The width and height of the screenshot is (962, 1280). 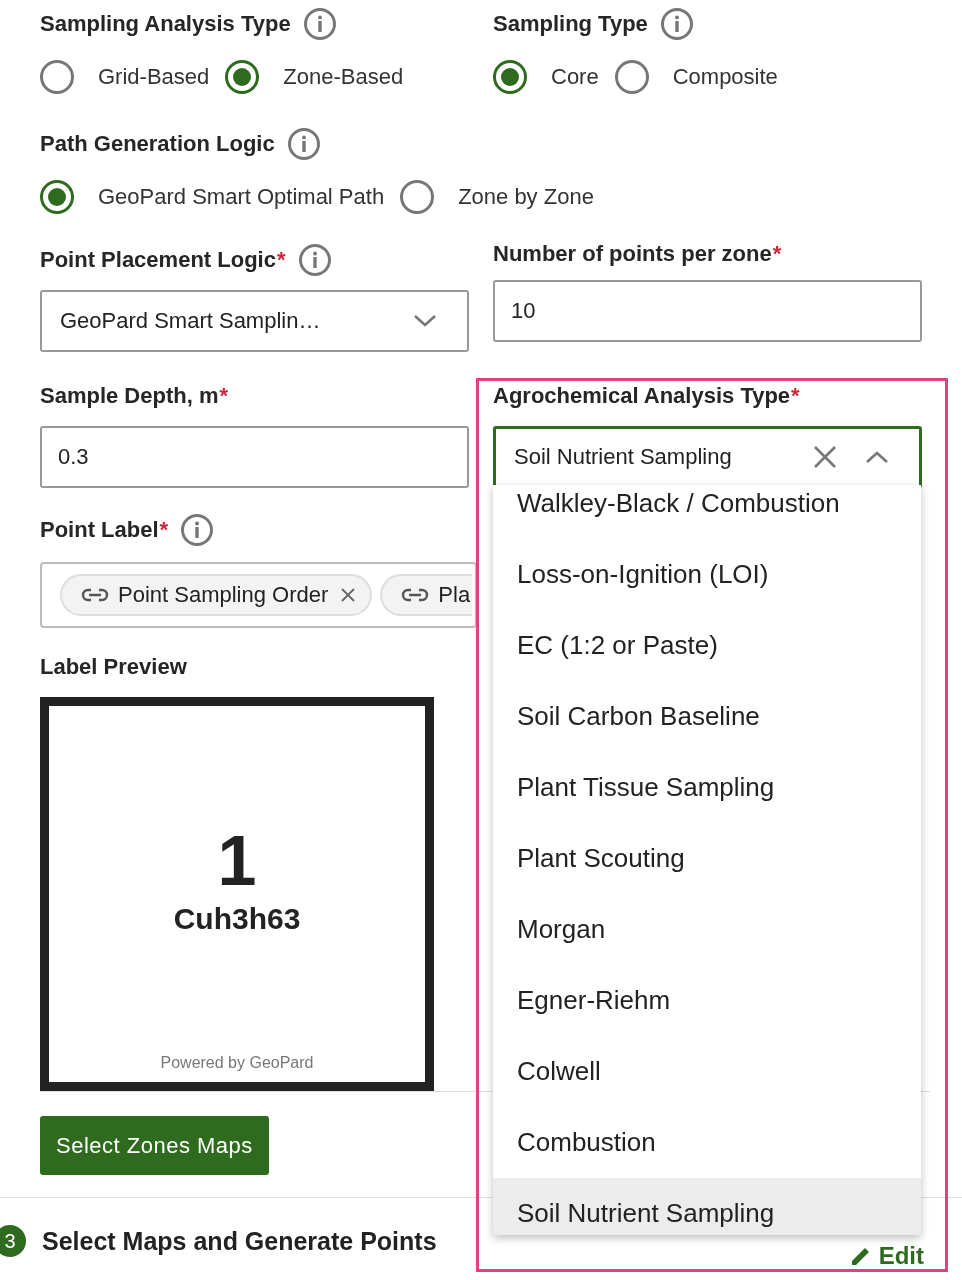 What do you see at coordinates (241, 197) in the screenshot?
I see `radio-label: GeoPard Smart Optimal Path` at bounding box center [241, 197].